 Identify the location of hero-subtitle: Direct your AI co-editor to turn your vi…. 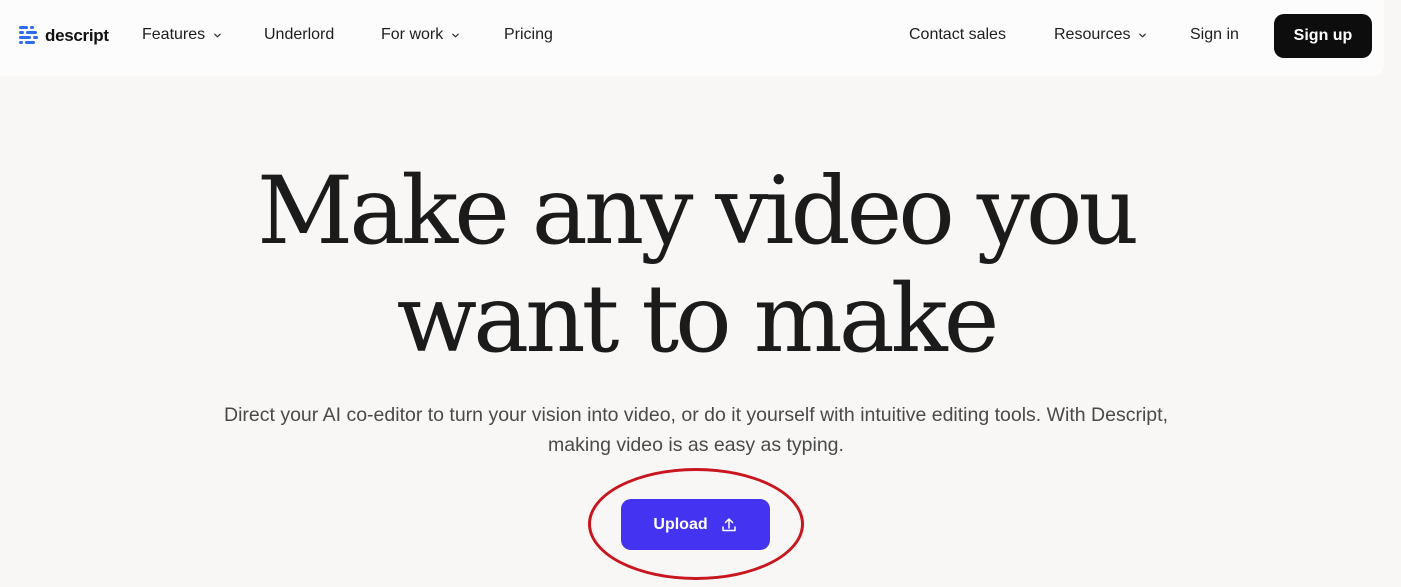
(696, 430).